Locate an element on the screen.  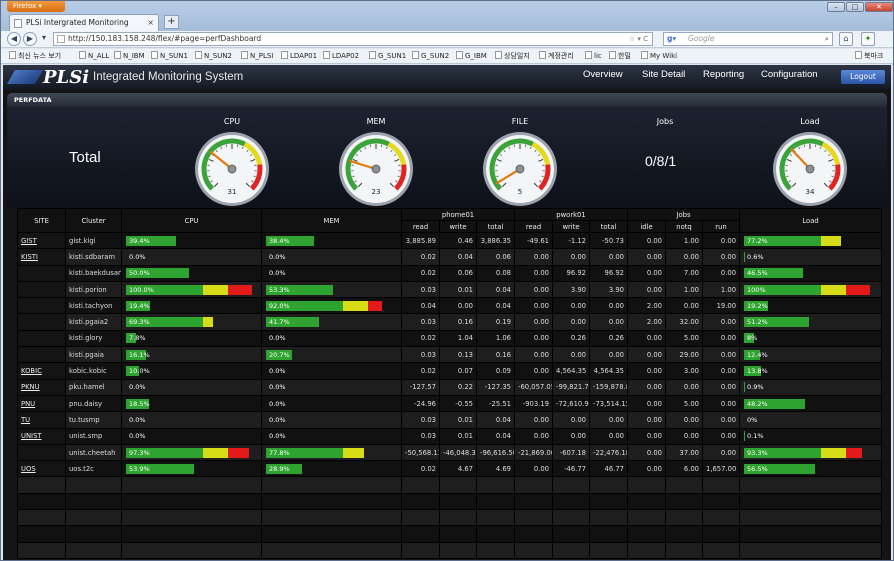
w-read-cell: 0.00 is located at coordinates (533, 289).